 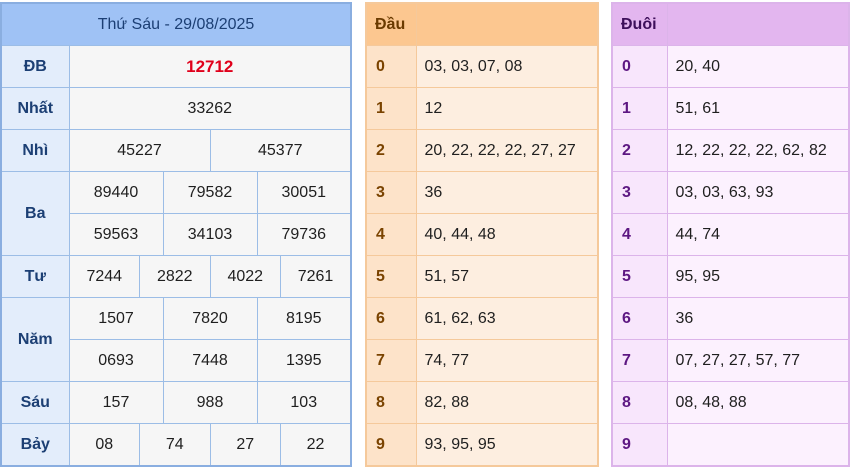 What do you see at coordinates (304, 360) in the screenshot?
I see `prize-value: 1395` at bounding box center [304, 360].